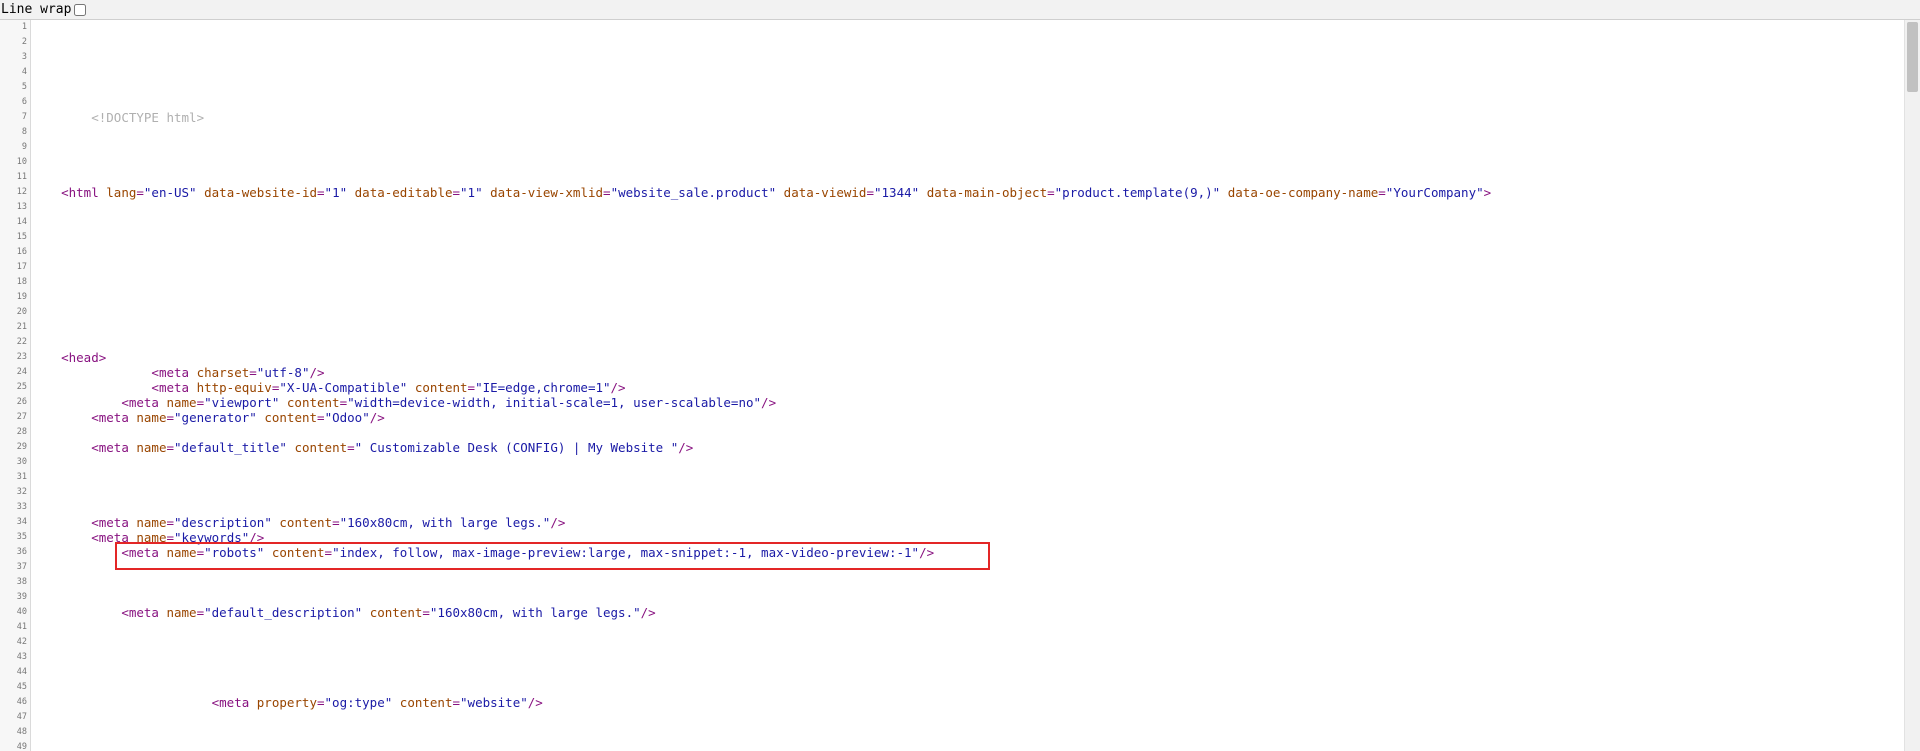 Image resolution: width=1920 pixels, height=751 pixels. I want to click on line-number: 46, so click(21, 702).